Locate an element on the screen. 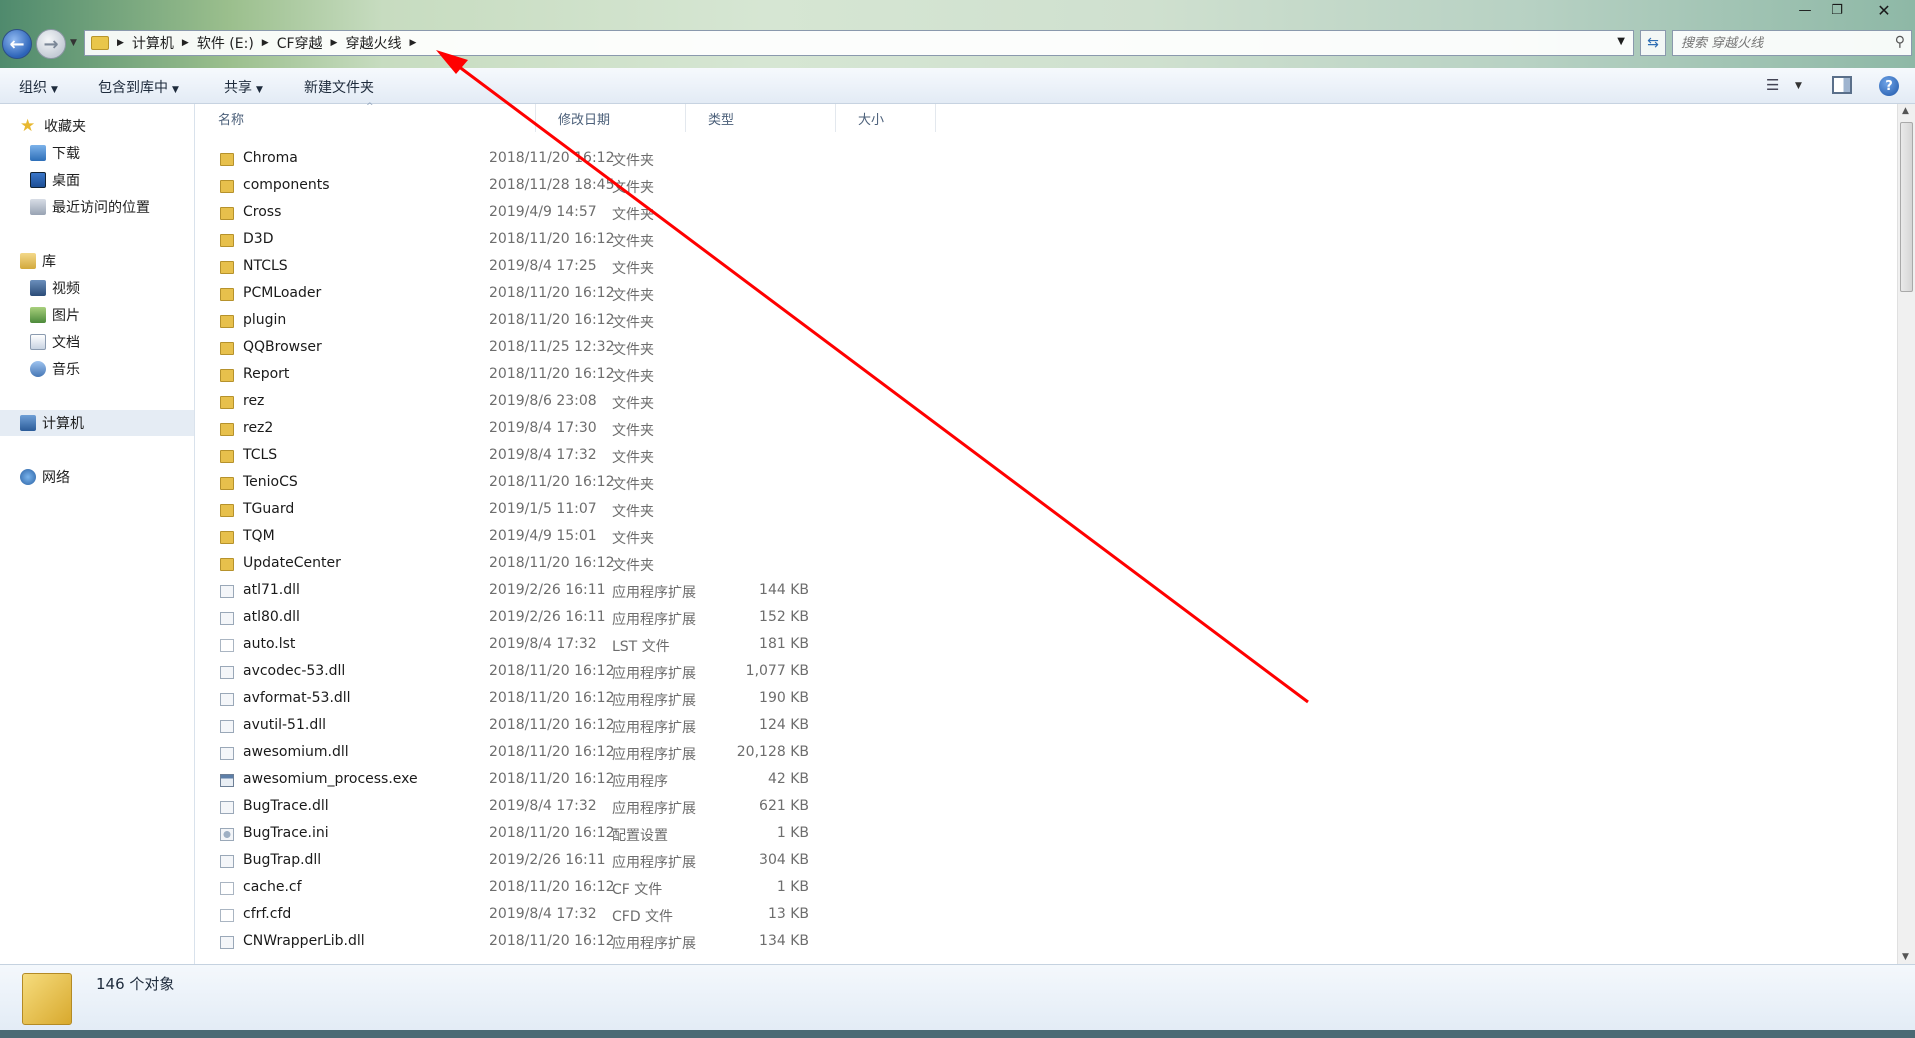 The height and width of the screenshot is (1038, 1915). history-dropdown-icon: ▼ is located at coordinates (73, 43).